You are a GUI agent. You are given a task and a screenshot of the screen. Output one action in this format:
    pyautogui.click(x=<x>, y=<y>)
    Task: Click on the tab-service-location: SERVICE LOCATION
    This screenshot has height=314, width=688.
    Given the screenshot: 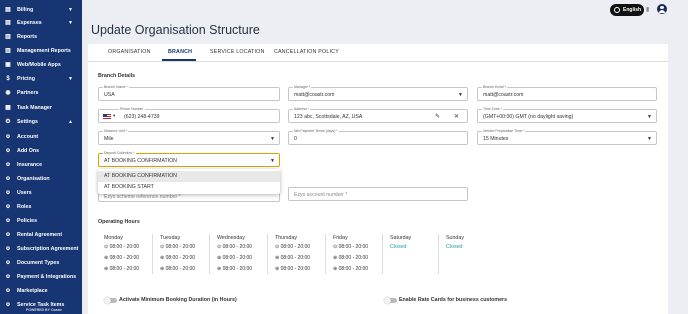 What is the action you would take?
    pyautogui.click(x=237, y=52)
    